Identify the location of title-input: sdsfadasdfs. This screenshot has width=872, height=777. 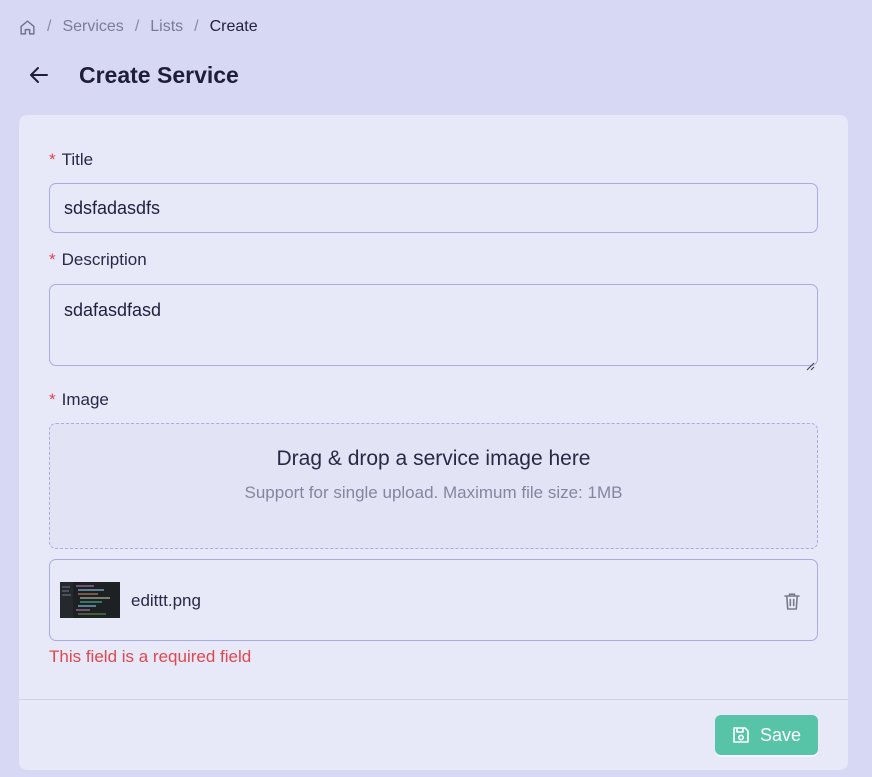
(433, 208).